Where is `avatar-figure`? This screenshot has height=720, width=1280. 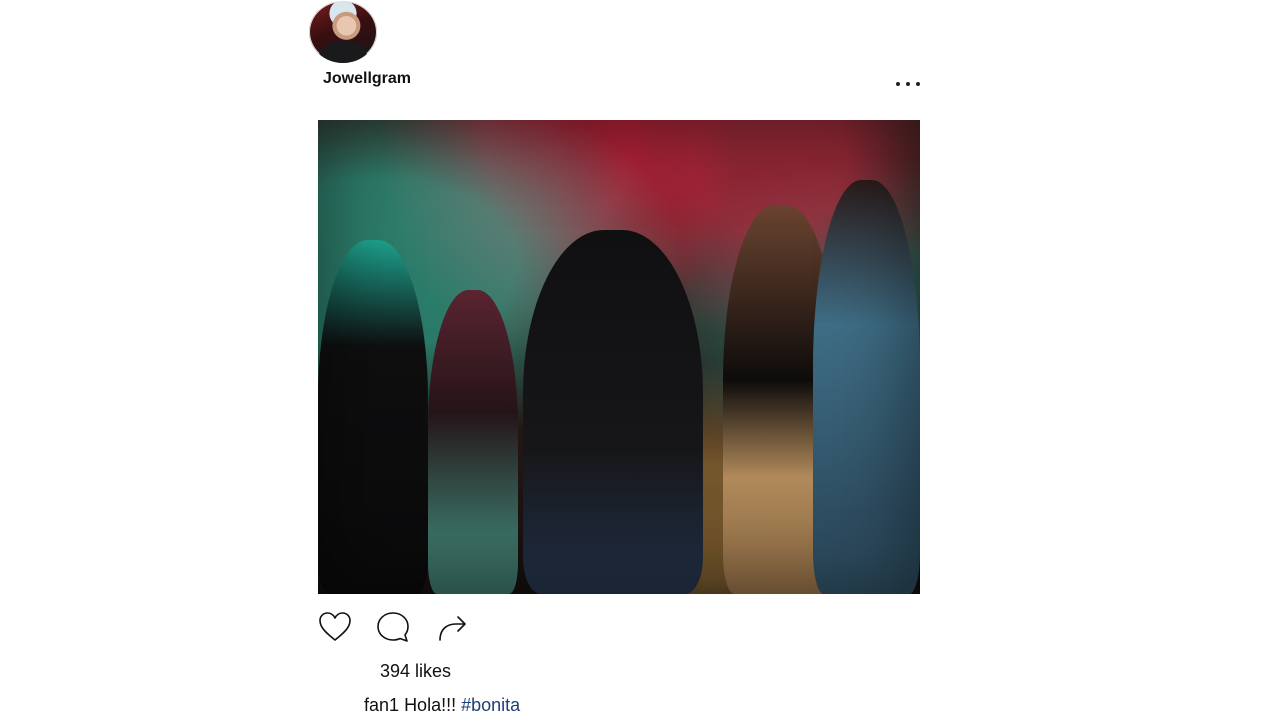 avatar-figure is located at coordinates (343, 52).